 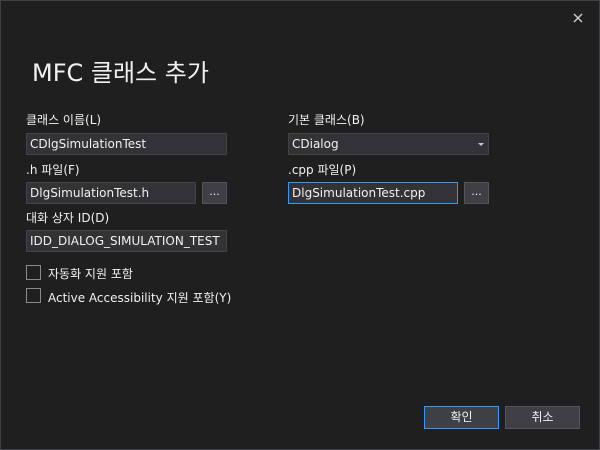 What do you see at coordinates (481, 144) in the screenshot?
I see `chevron-down-icon` at bounding box center [481, 144].